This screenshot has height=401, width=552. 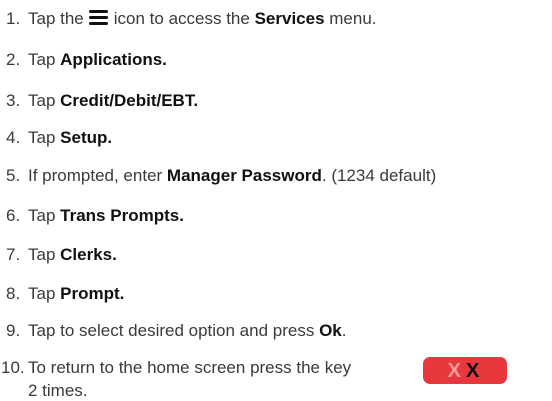 I want to click on step-number: 1., so click(x=13, y=18).